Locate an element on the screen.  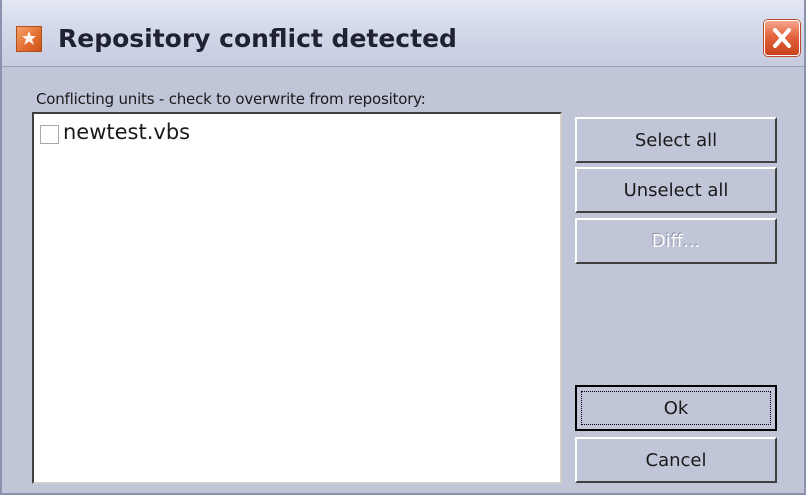
unselect-all-label: Unselect all is located at coordinates (676, 190).